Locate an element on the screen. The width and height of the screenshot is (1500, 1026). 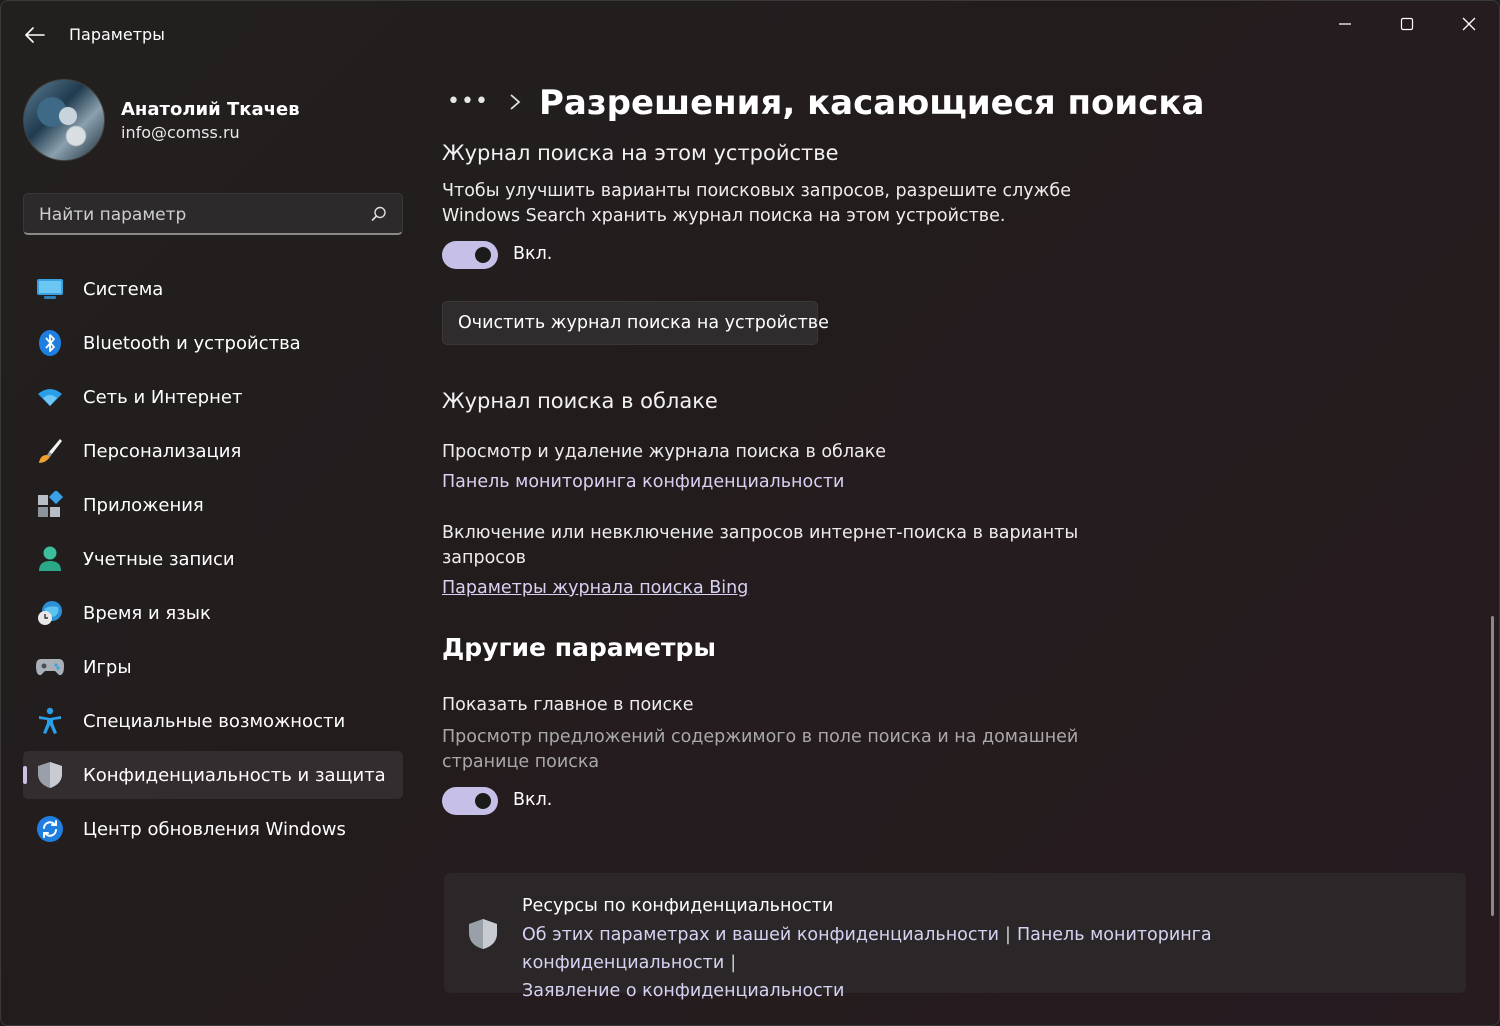
search-highlights-description-2: странице поиска is located at coordinates (521, 762).